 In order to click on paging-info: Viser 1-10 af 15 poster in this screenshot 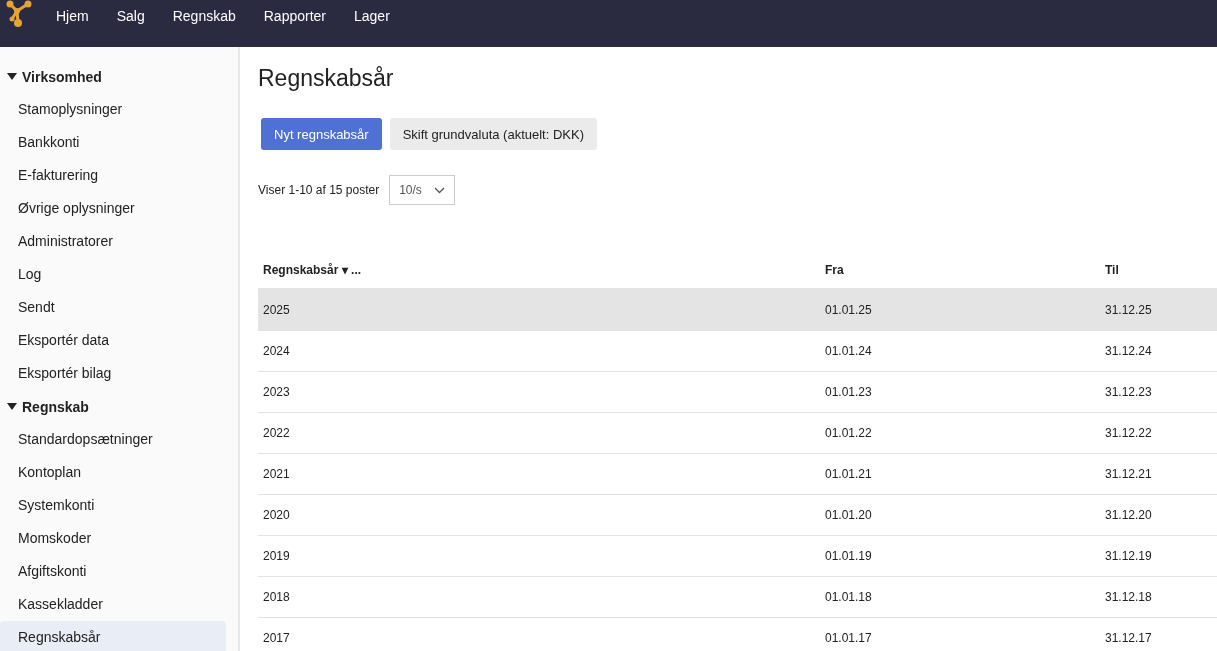, I will do `click(319, 190)`.